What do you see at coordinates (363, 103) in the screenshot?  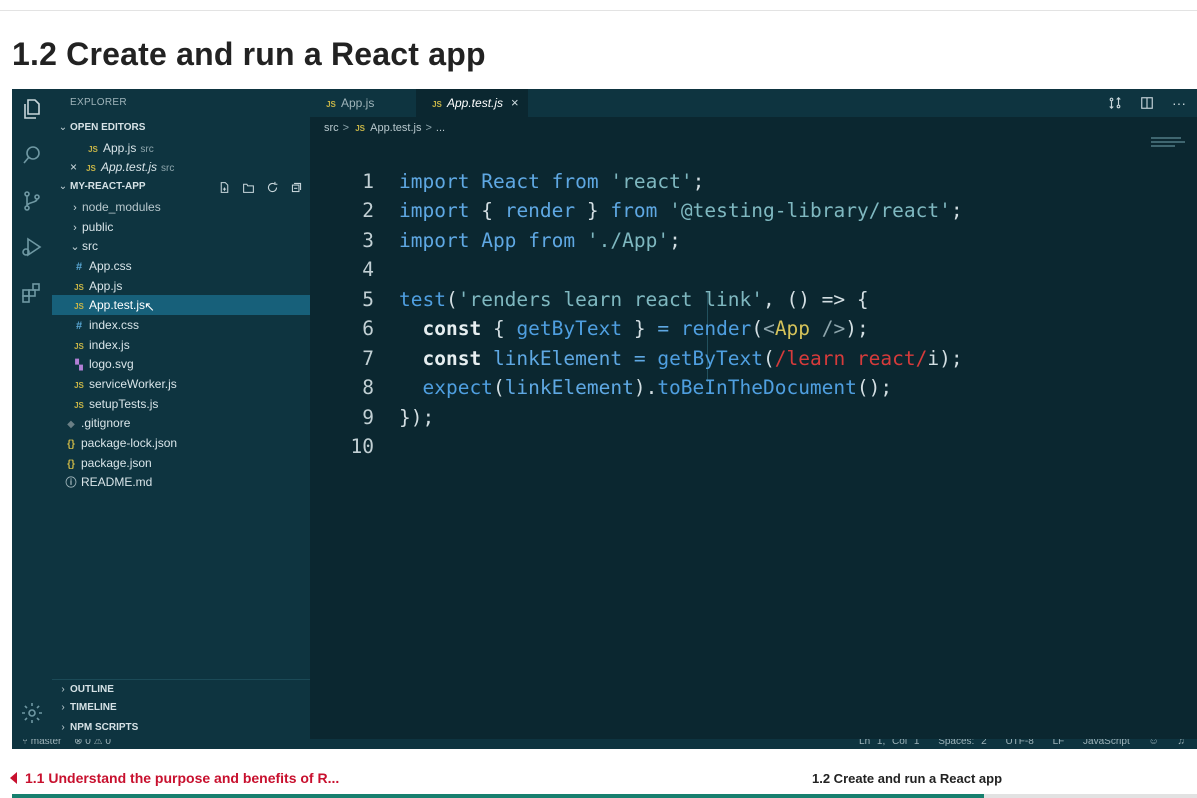 I see `tab-app-js: JS App.js` at bounding box center [363, 103].